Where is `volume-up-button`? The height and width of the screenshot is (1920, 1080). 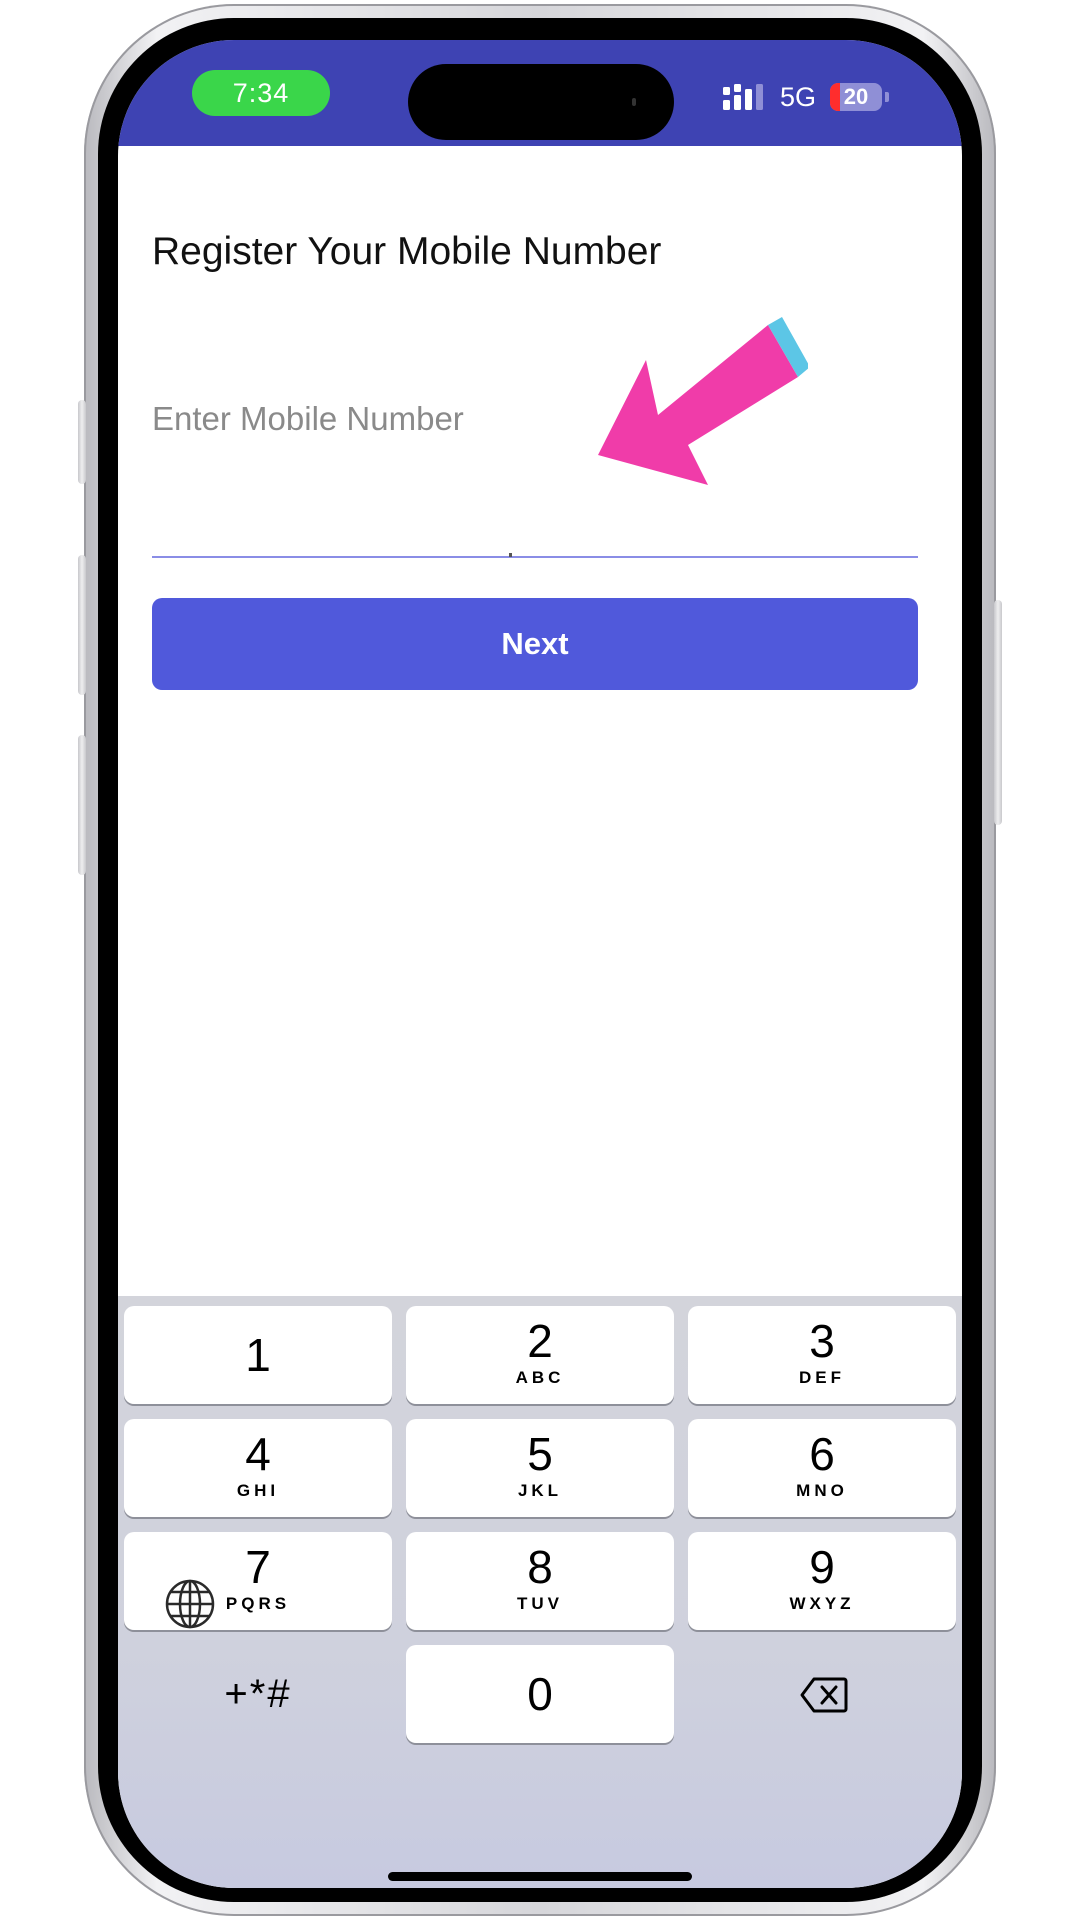 volume-up-button is located at coordinates (82, 625).